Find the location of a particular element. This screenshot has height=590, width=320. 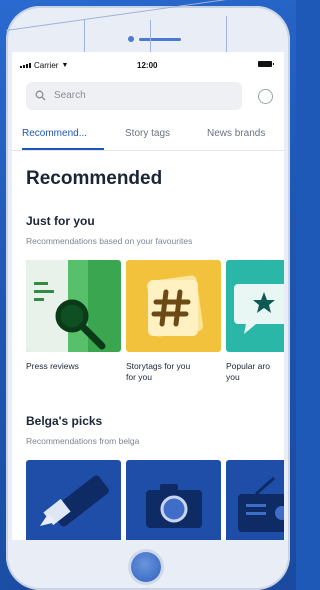

speaker-grille is located at coordinates (160, 39).